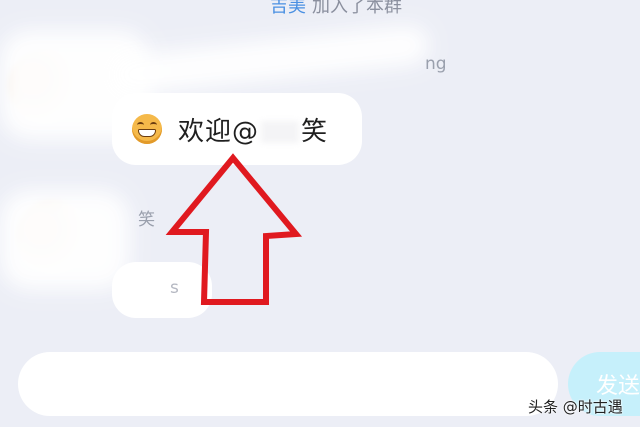 The height and width of the screenshot is (427, 640). What do you see at coordinates (270, 60) in the screenshot?
I see `first-sender-name-redaction` at bounding box center [270, 60].